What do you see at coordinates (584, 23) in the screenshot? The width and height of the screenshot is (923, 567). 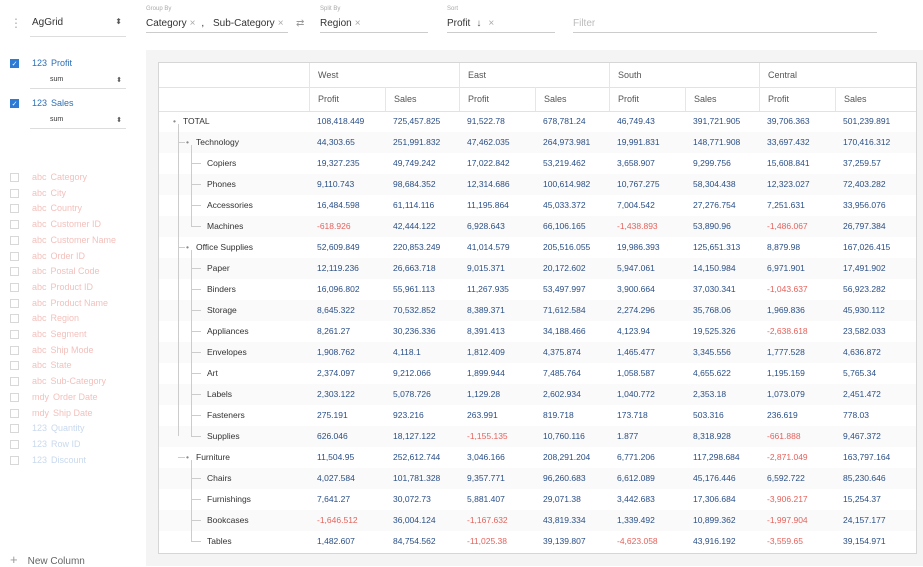 I see `filter-placeholder: Filter` at bounding box center [584, 23].